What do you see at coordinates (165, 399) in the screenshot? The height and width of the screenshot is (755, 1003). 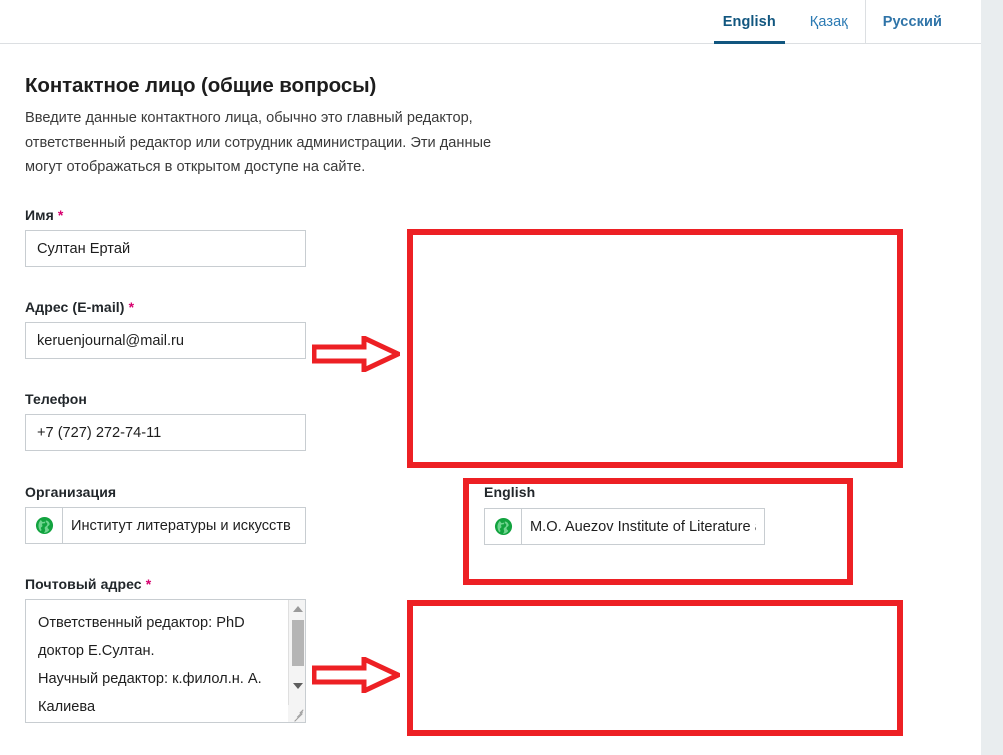 I see `field-phone-label: Телефон` at bounding box center [165, 399].